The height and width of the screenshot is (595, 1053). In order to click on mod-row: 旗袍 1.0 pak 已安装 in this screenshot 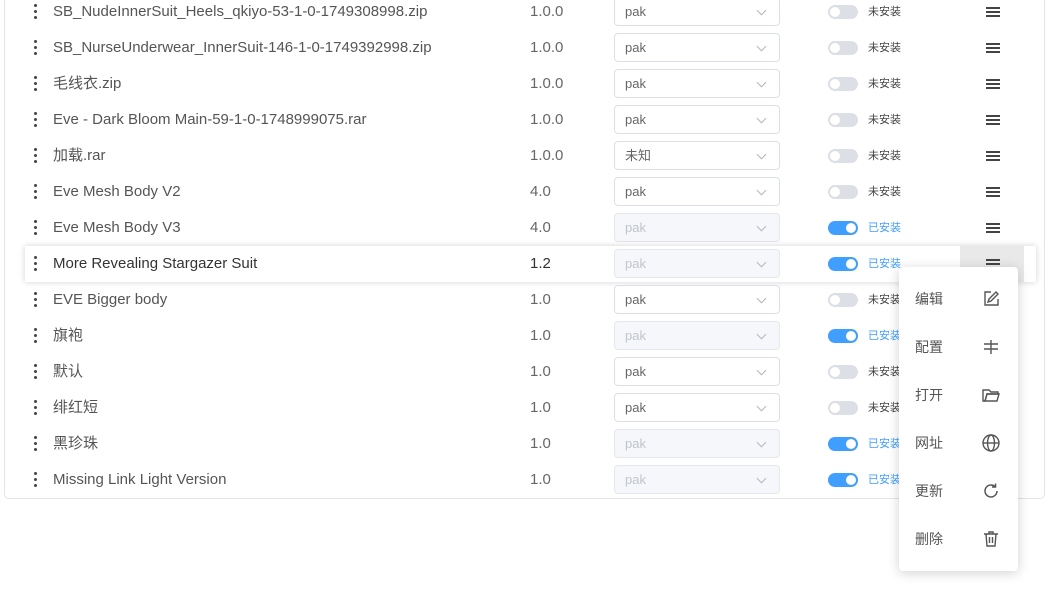, I will do `click(530, 336)`.